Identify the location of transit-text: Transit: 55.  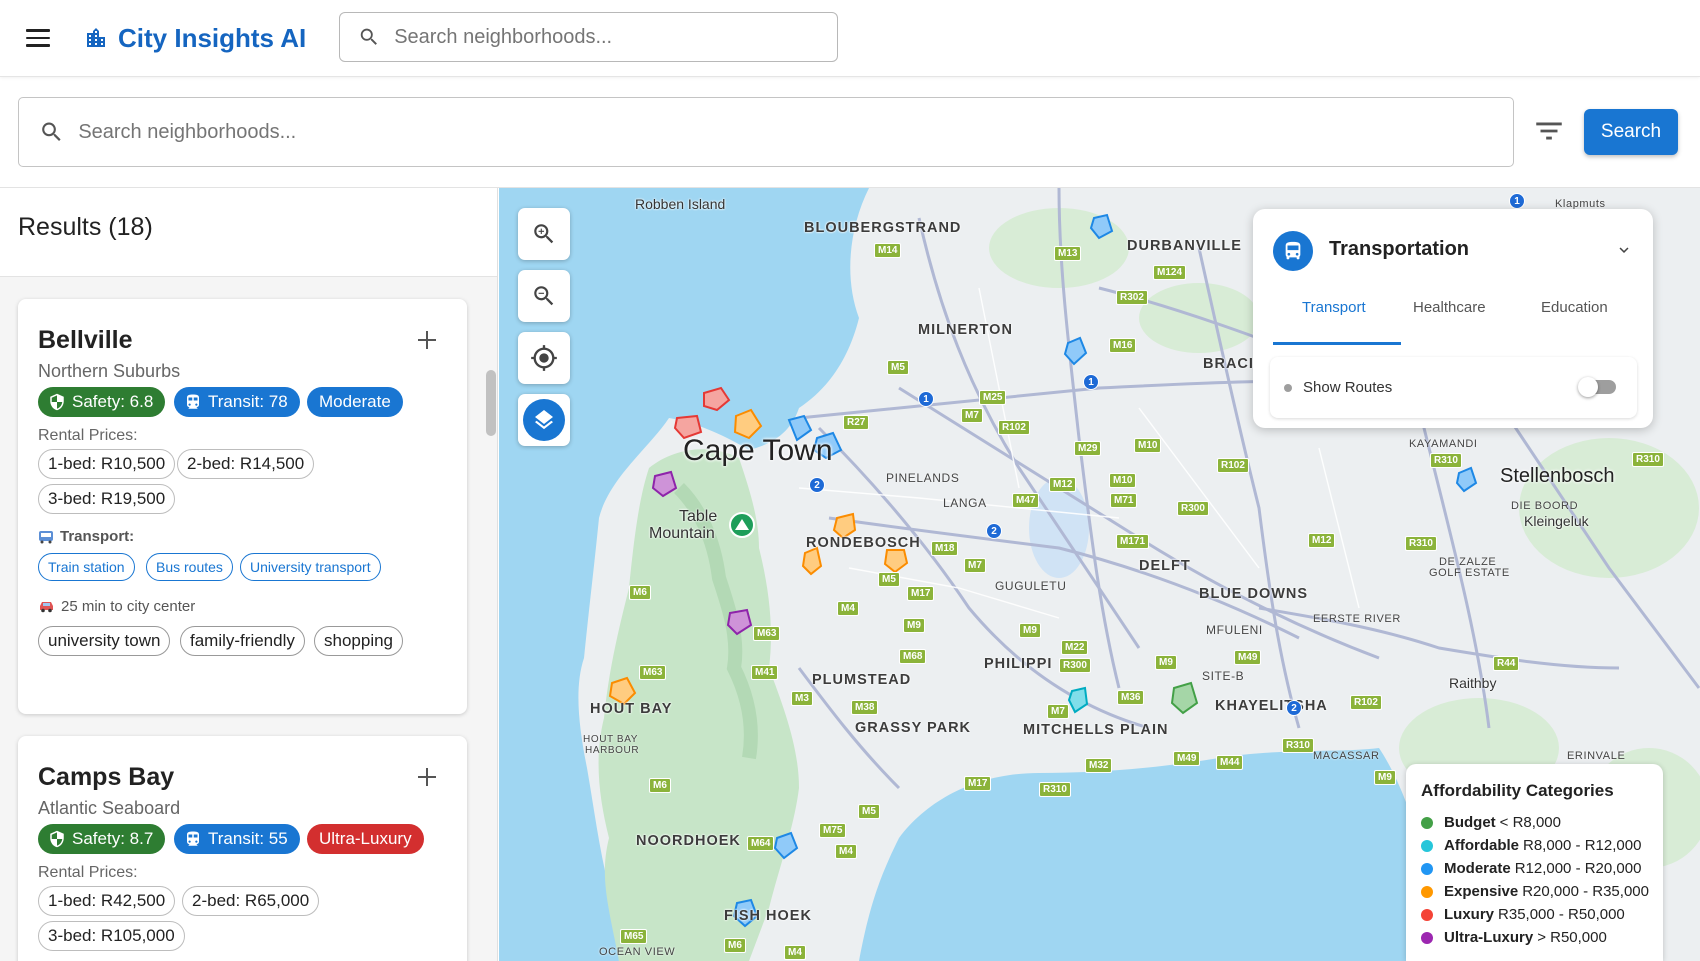
(248, 838).